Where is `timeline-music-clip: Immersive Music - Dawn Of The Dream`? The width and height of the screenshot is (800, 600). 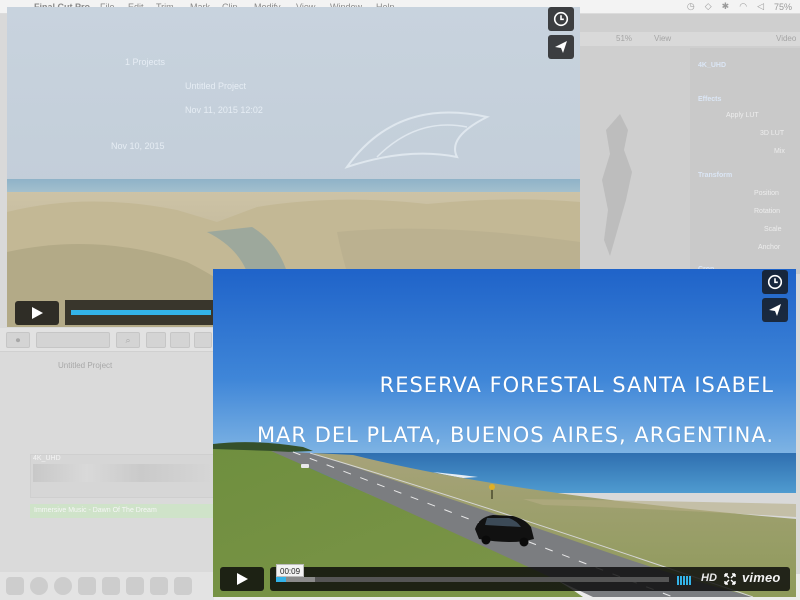
timeline-music-clip: Immersive Music - Dawn Of The Dream is located at coordinates (122, 511).